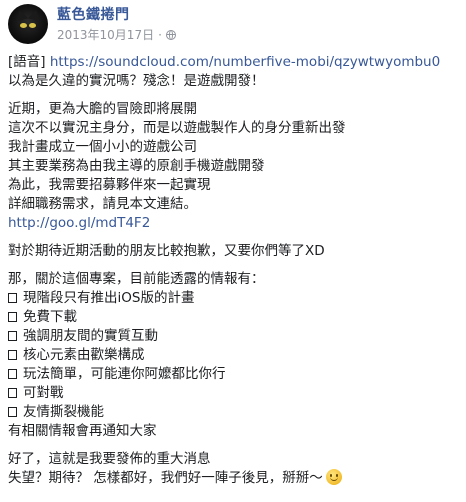  I want to click on bullet-item: 現階段只有推出iOS版的計畫, so click(235, 298).